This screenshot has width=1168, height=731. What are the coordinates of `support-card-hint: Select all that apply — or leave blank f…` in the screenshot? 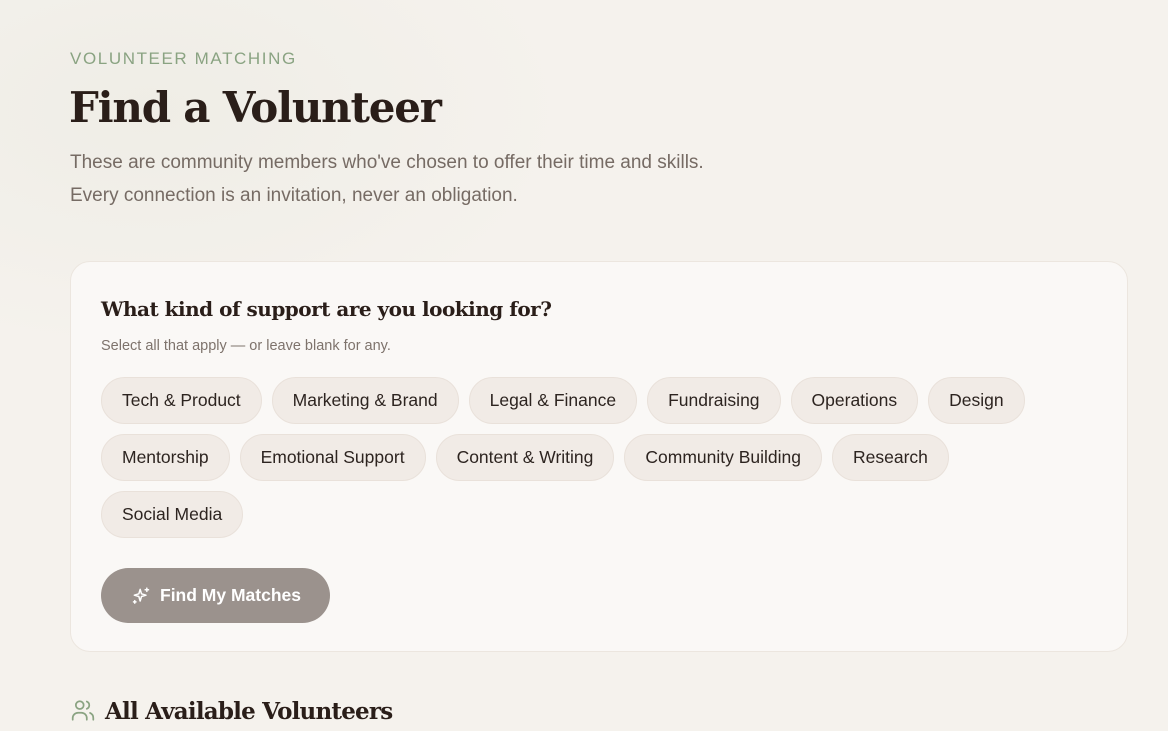 It's located at (246, 346).